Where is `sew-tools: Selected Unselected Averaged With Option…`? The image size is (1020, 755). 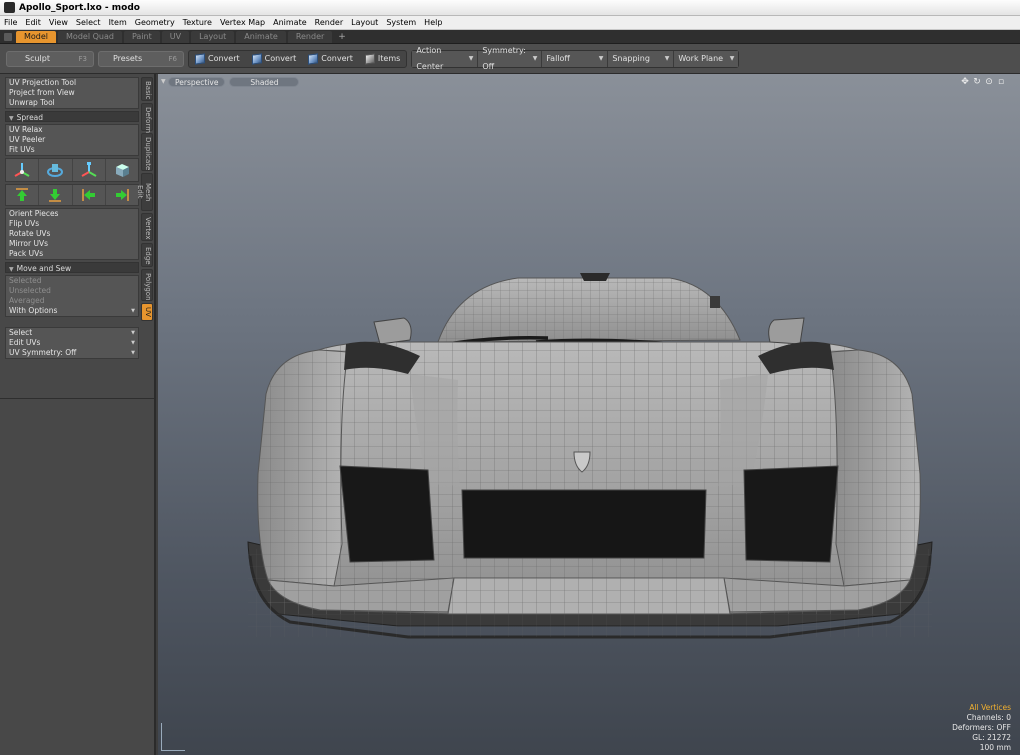 sew-tools: Selected Unselected Averaged With Option… is located at coordinates (72, 296).